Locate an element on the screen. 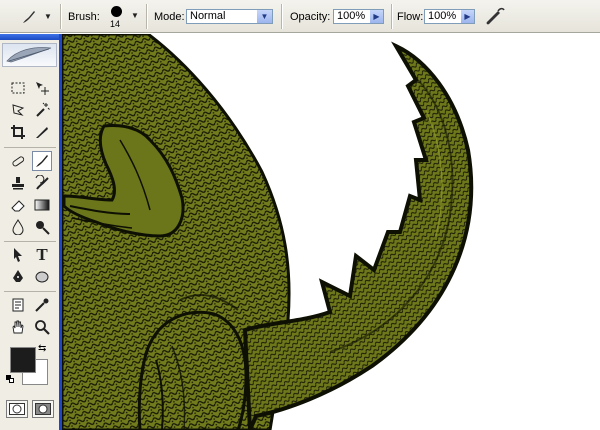 The height and width of the screenshot is (430, 600). stamp-tool is located at coordinates (18, 183).